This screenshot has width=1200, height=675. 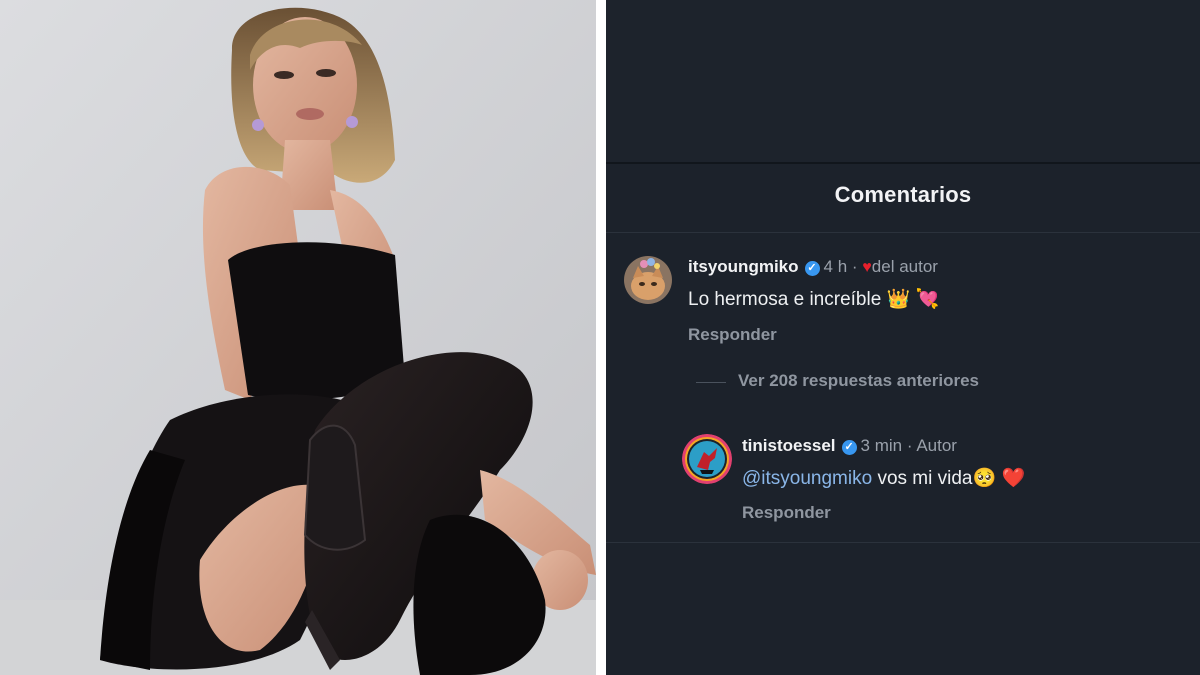 What do you see at coordinates (881, 445) in the screenshot?
I see `reply-time: 3 min` at bounding box center [881, 445].